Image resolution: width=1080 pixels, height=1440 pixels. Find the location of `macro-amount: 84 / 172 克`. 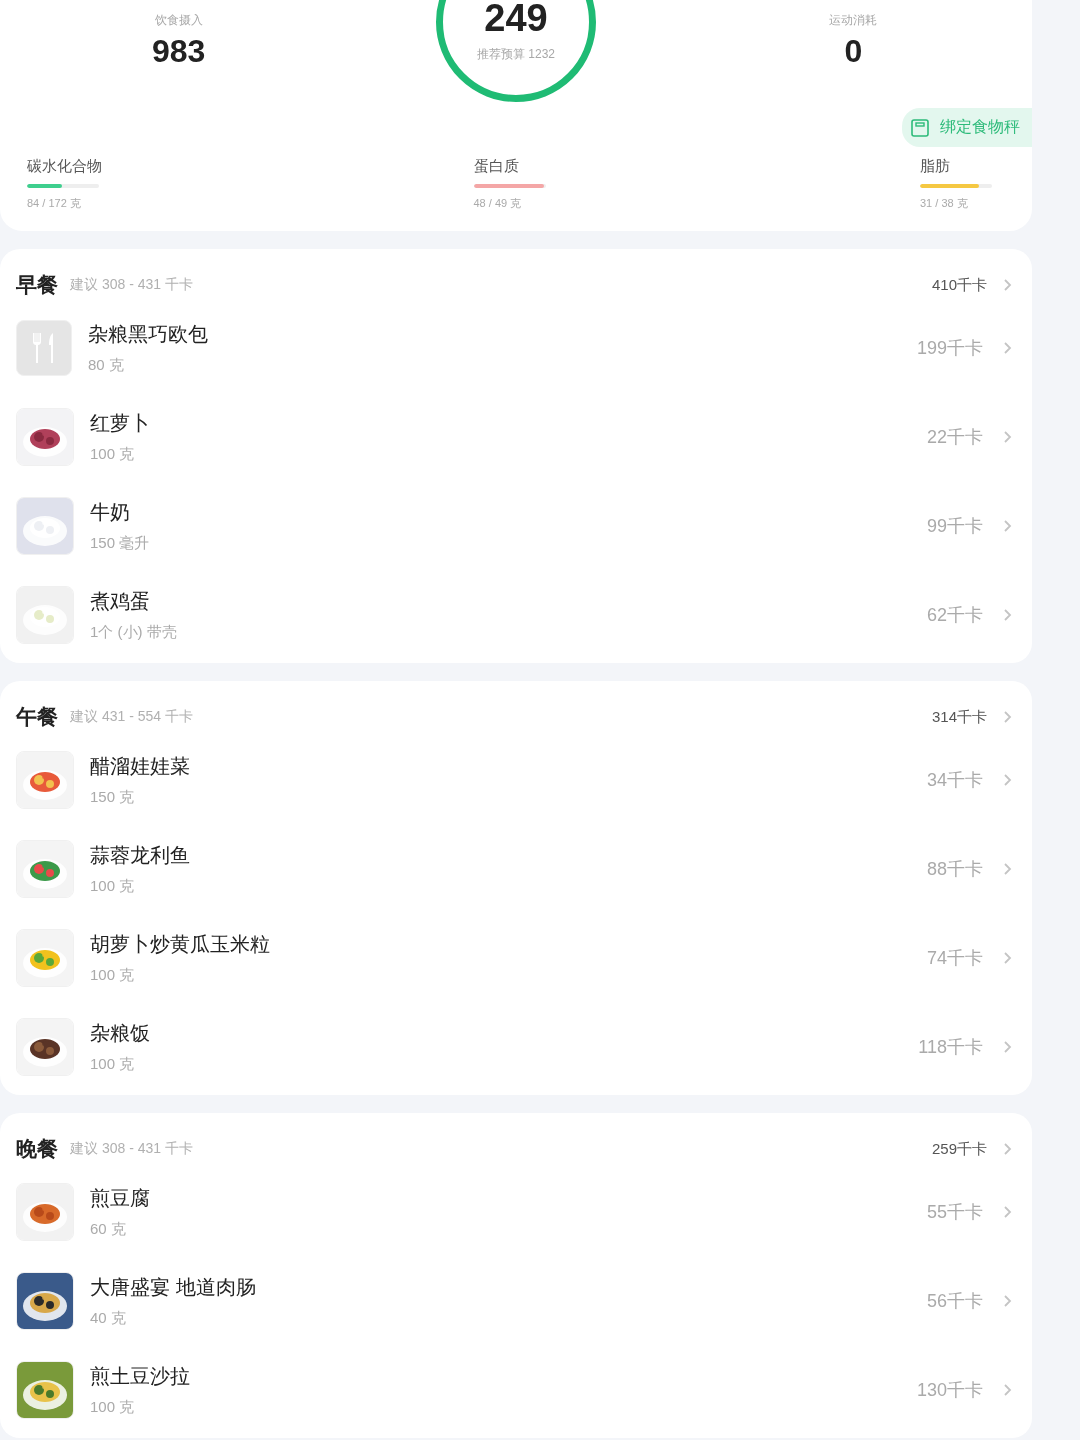

macro-amount: 84 / 172 克 is located at coordinates (54, 203).